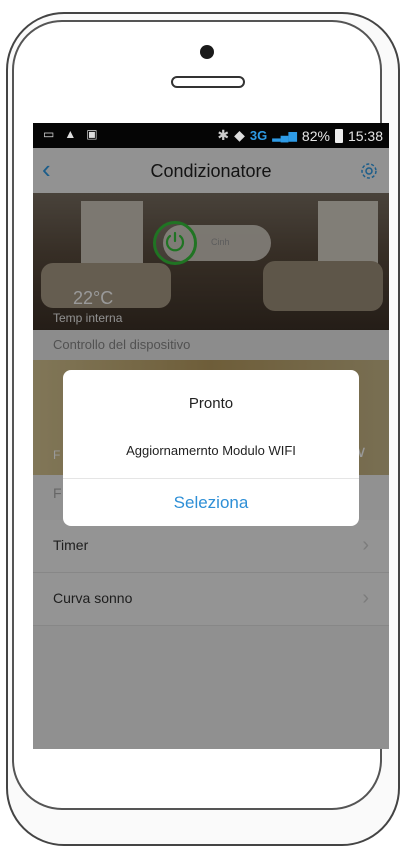 The image size is (405, 851). Describe the element at coordinates (223, 135) in the screenshot. I see `bluetooth-icon: ✱` at that location.